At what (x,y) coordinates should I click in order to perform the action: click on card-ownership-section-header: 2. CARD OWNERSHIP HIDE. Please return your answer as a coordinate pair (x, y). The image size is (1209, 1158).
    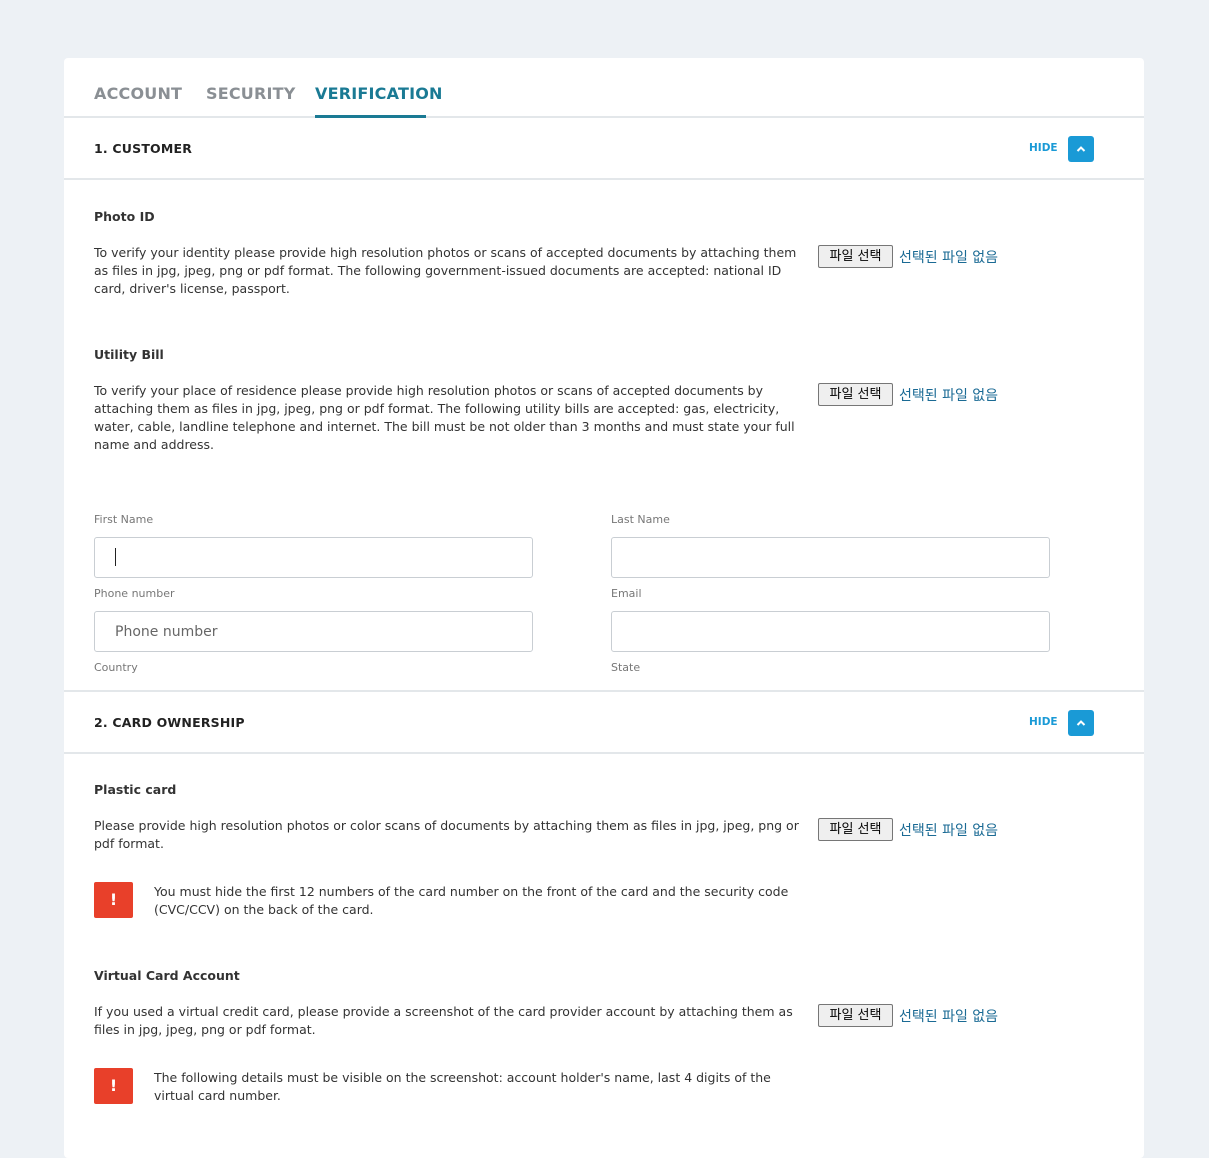
    Looking at the image, I should click on (604, 722).